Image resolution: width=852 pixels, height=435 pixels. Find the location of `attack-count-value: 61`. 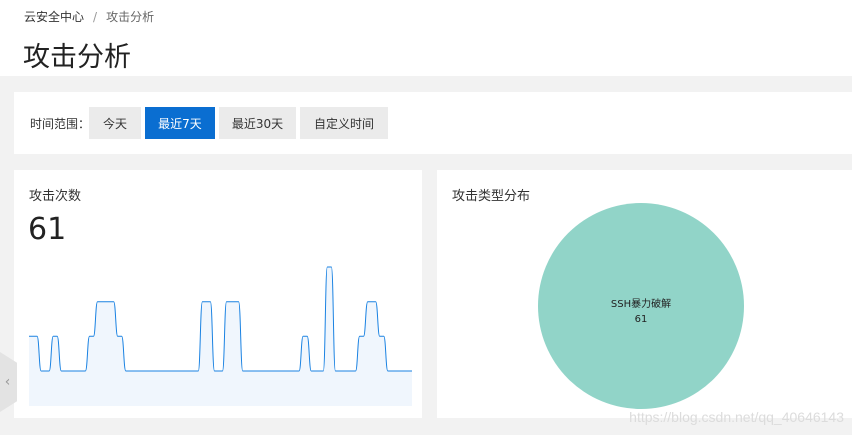

attack-count-value: 61 is located at coordinates (47, 229).